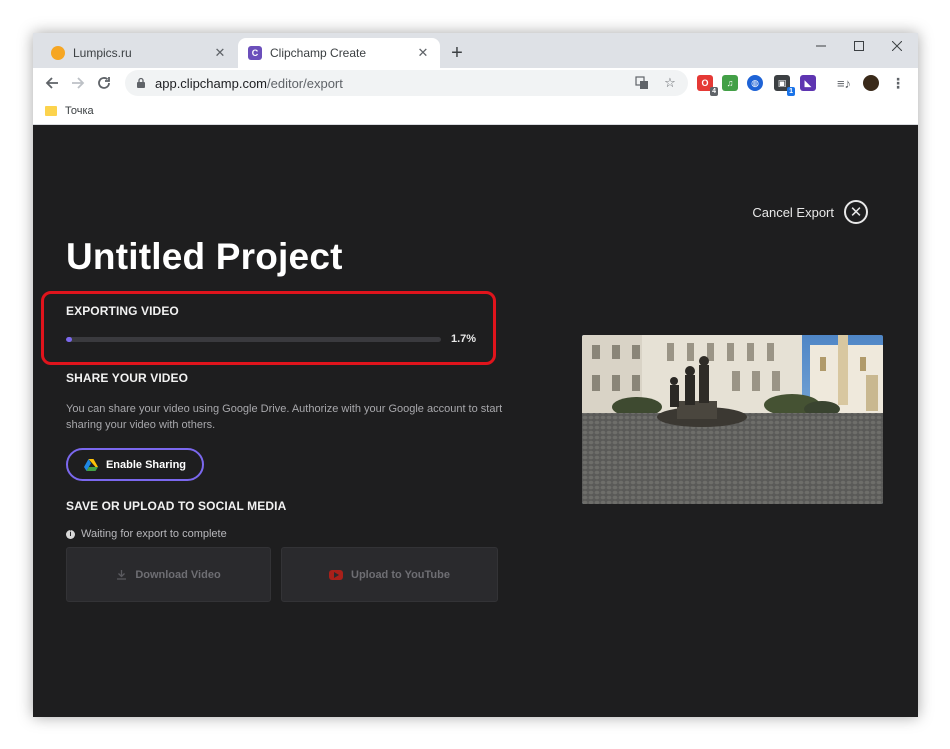 This screenshot has height=749, width=950. I want to click on back-button, so click(52, 83).